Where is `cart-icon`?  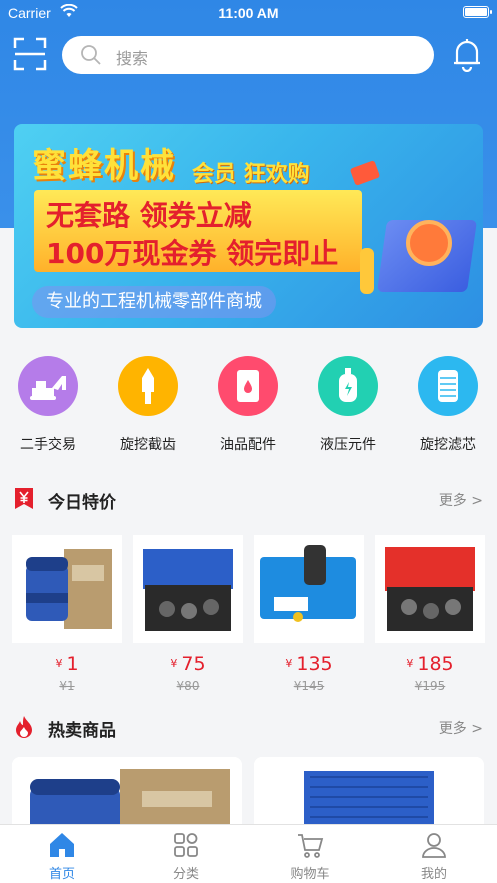
cart-icon is located at coordinates (310, 845).